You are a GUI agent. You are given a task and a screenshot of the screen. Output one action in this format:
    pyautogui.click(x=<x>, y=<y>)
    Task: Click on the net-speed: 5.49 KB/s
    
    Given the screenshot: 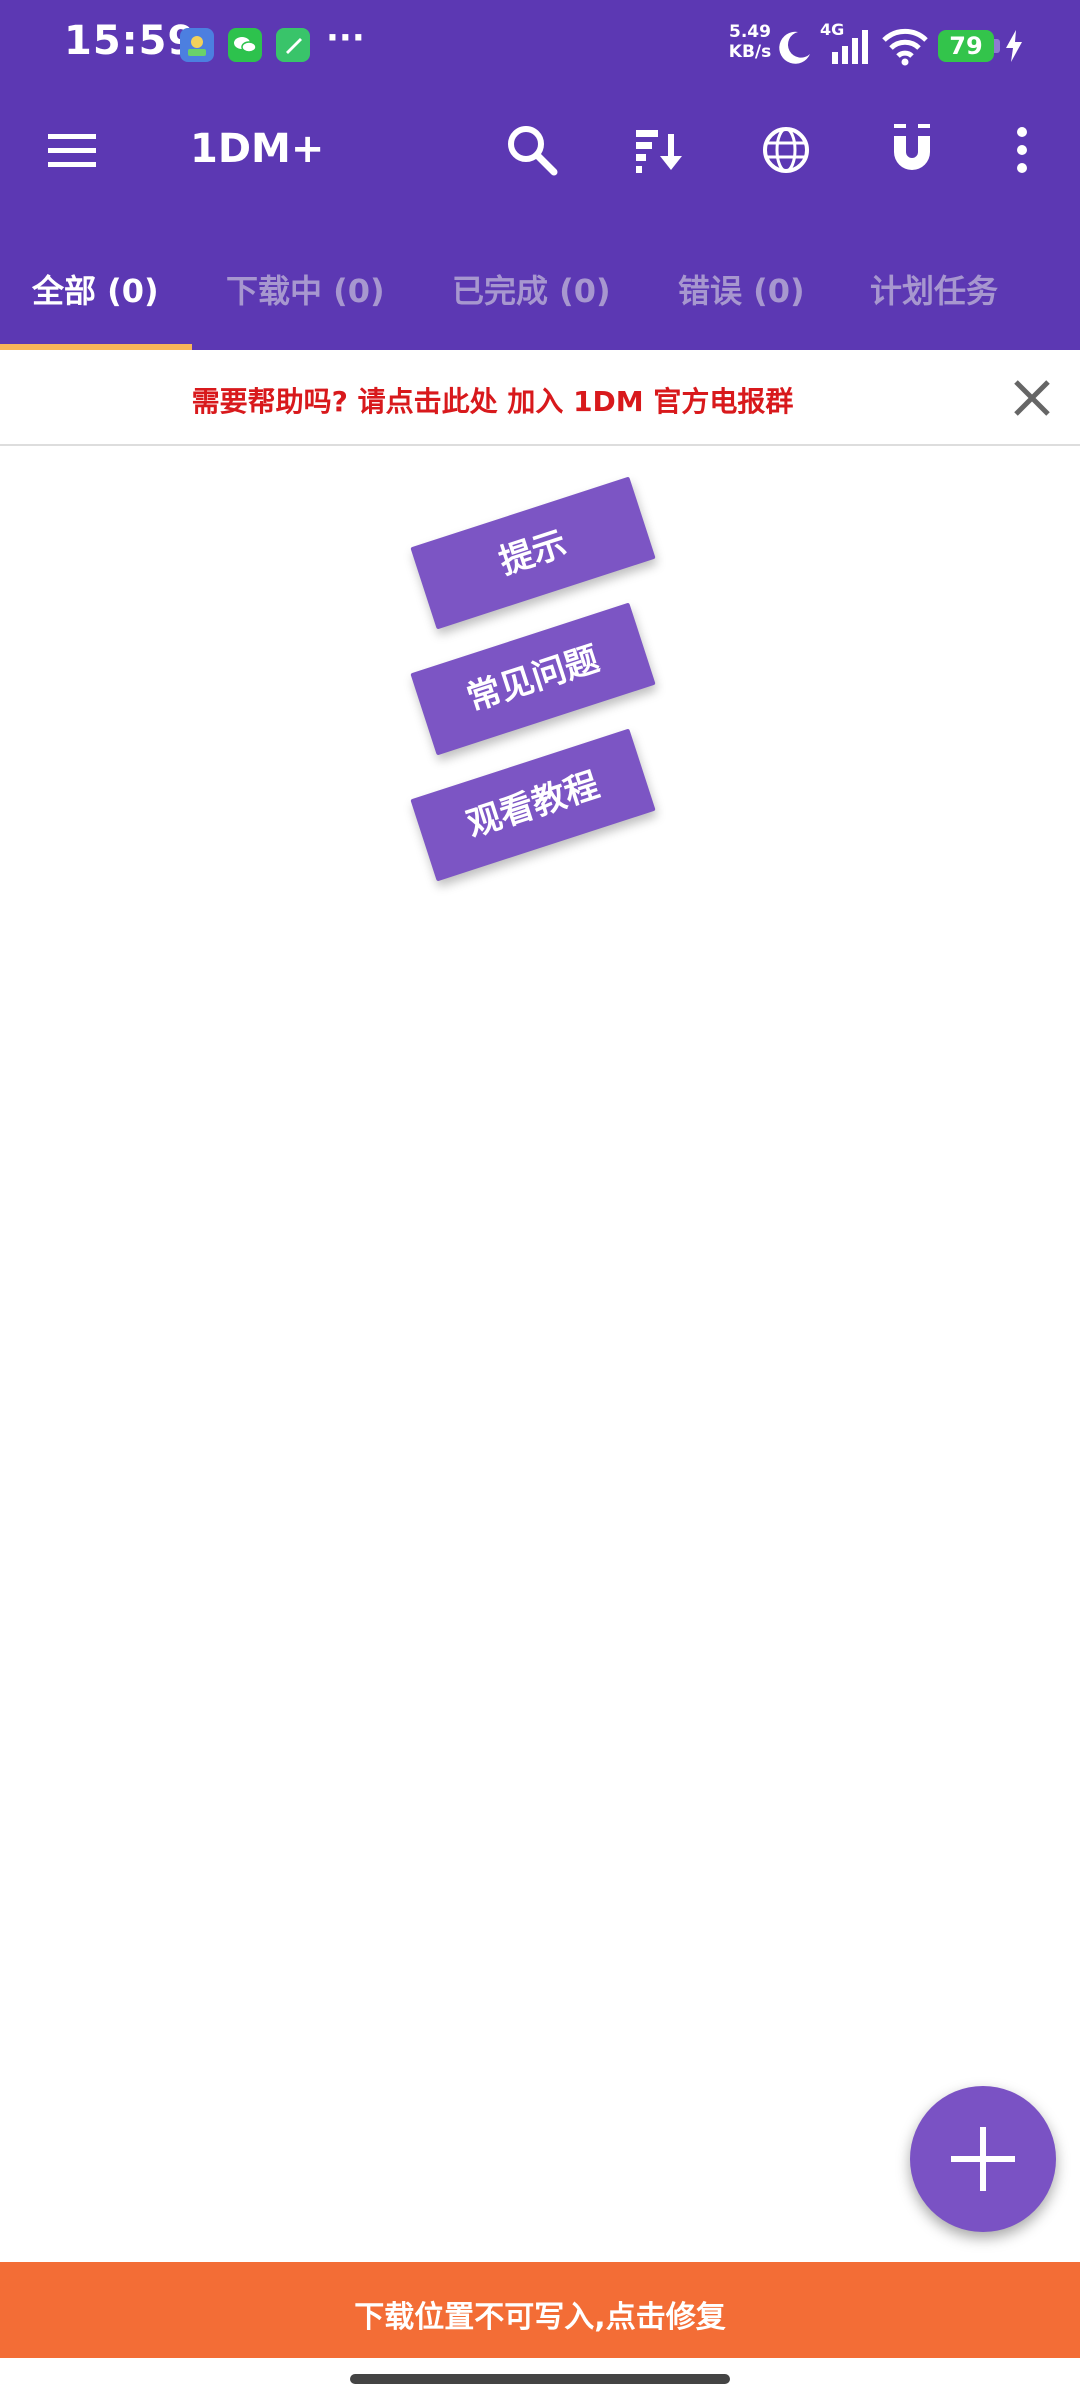 What is the action you would take?
    pyautogui.click(x=750, y=42)
    